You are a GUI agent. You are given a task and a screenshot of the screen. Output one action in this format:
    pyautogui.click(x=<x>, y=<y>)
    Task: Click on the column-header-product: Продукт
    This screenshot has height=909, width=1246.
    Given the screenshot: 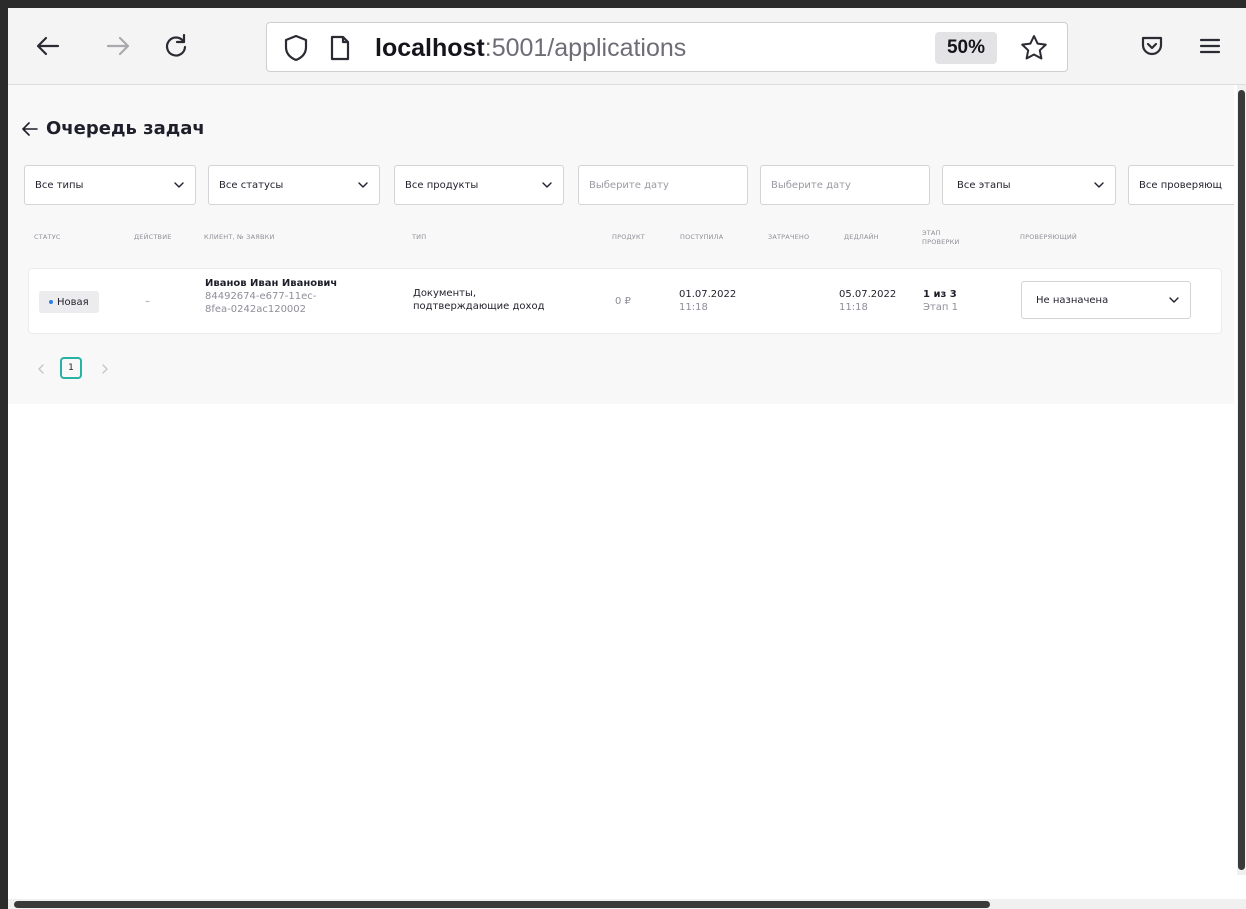 What is the action you would take?
    pyautogui.click(x=628, y=237)
    